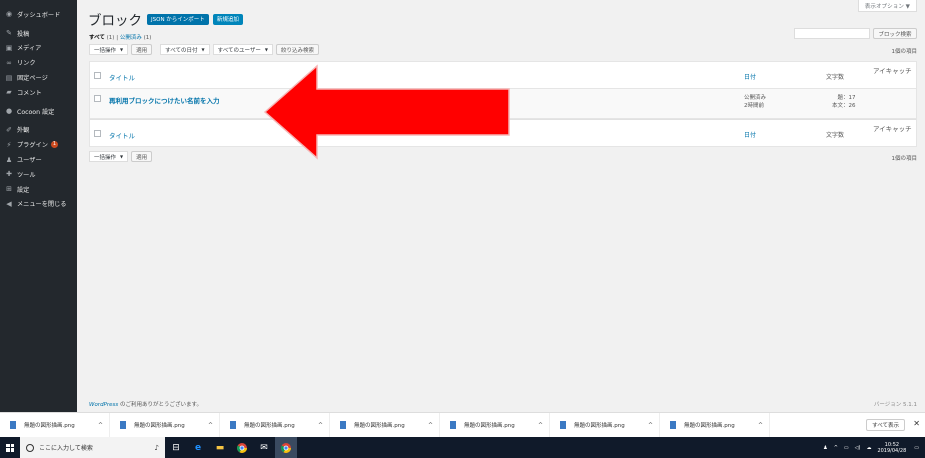 This screenshot has width=925, height=458. Describe the element at coordinates (868, 448) in the screenshot. I see `onedrive-icon: ☁` at that location.